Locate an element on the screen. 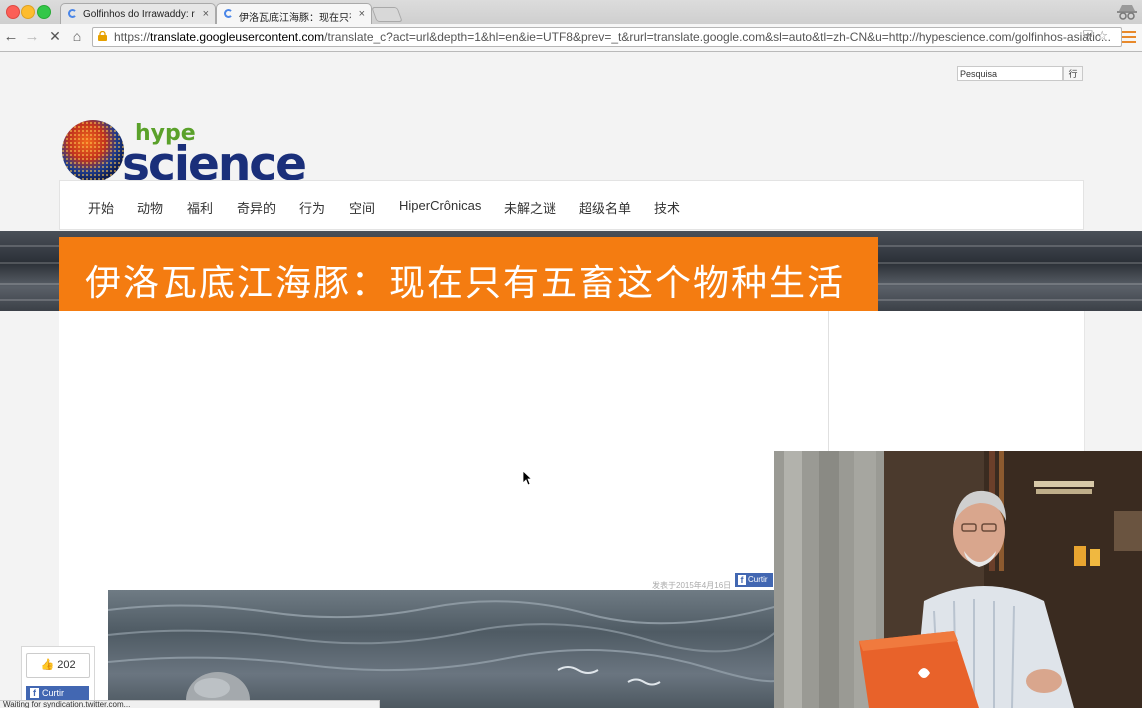  forward-arrow-icon: → is located at coordinates (32, 36).